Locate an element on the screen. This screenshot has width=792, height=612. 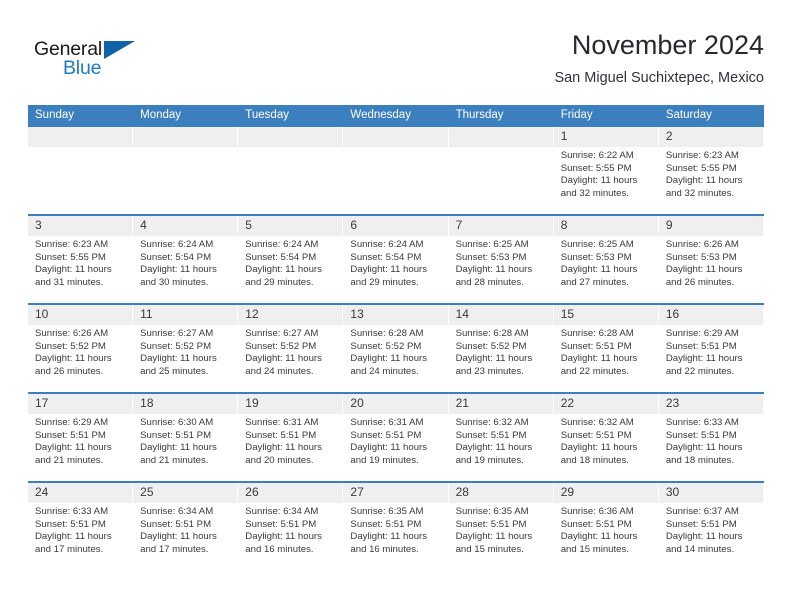
weekday-header-monday: Monday is located at coordinates (186, 115).